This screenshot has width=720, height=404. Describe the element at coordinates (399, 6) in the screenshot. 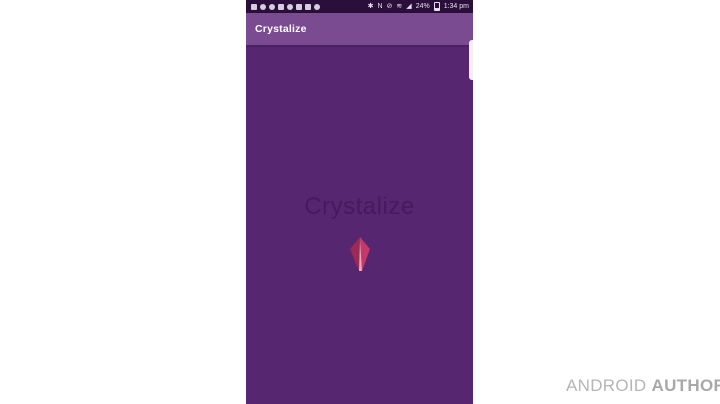

I see `wifi-icon: ≋` at that location.